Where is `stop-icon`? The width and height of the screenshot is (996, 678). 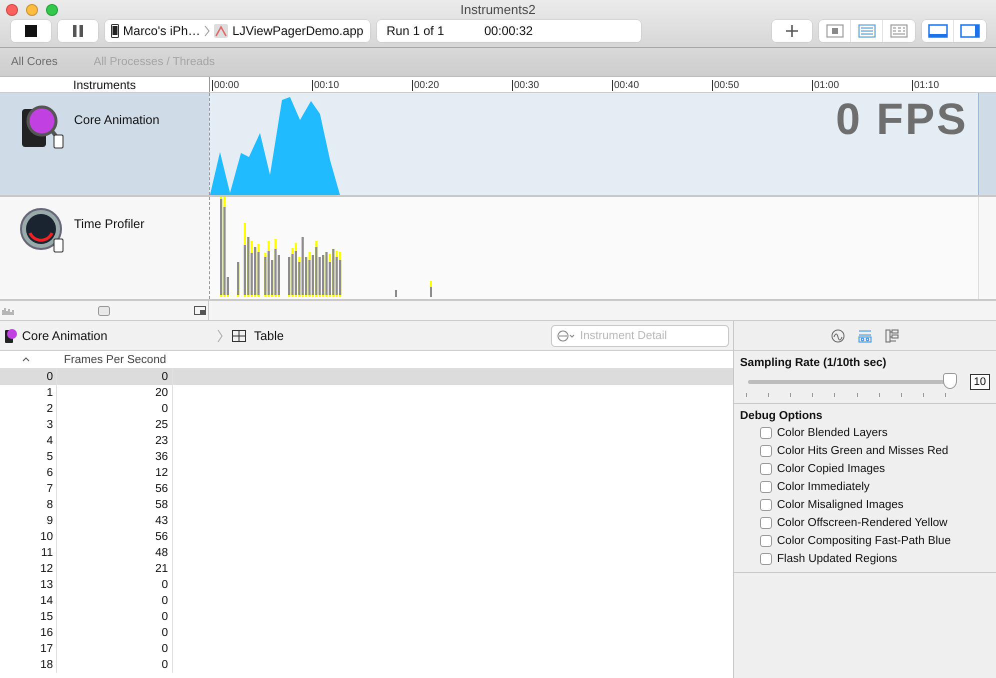 stop-icon is located at coordinates (31, 30).